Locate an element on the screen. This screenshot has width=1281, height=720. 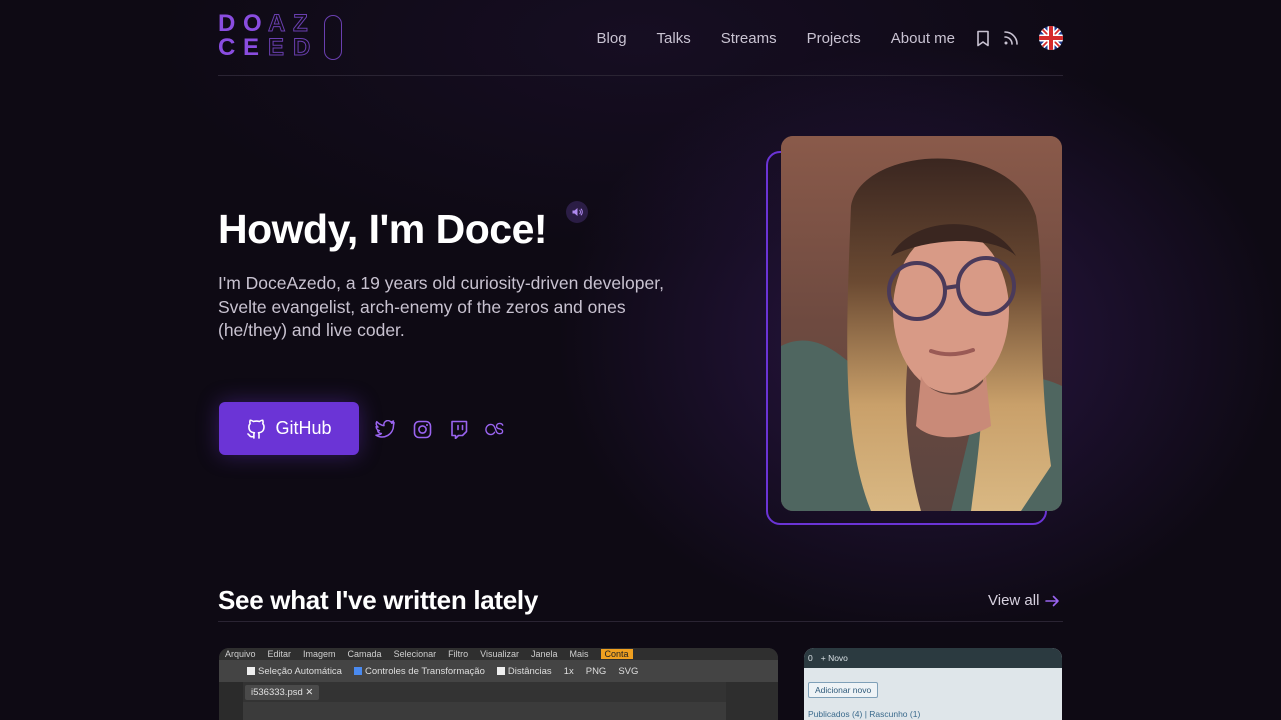
checkbox-label: Distâncias is located at coordinates (524, 671).